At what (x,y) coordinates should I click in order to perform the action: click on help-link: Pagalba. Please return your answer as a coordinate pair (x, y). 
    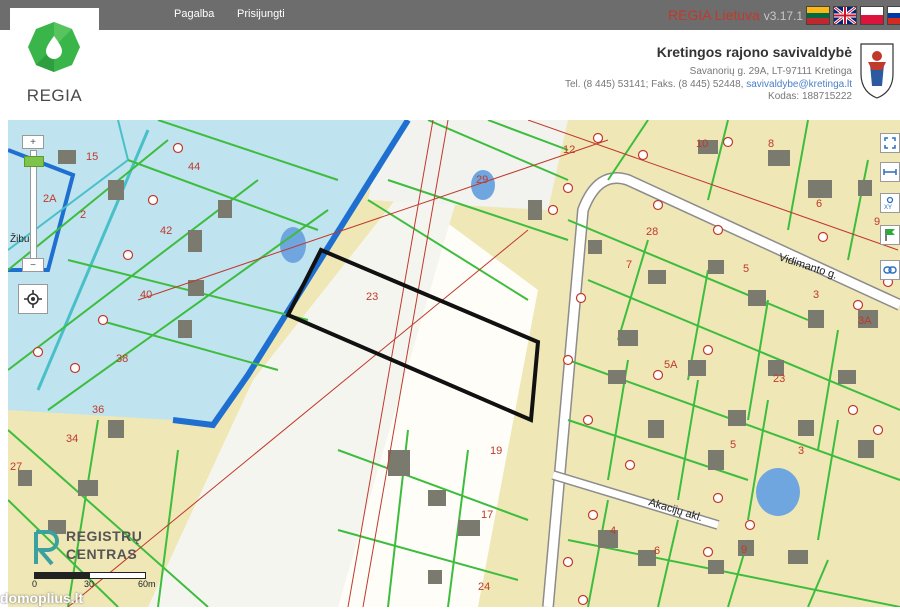
    Looking at the image, I should click on (194, 14).